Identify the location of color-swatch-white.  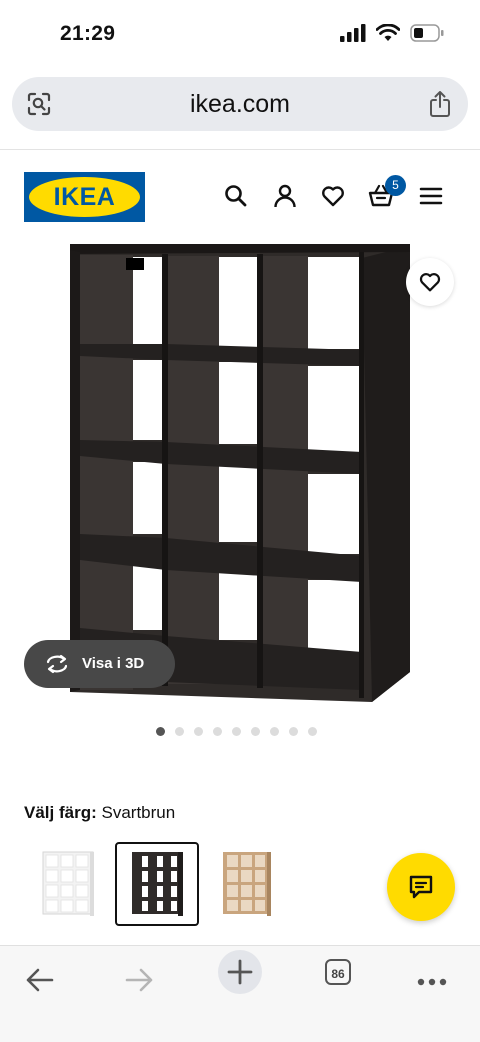
(70, 884).